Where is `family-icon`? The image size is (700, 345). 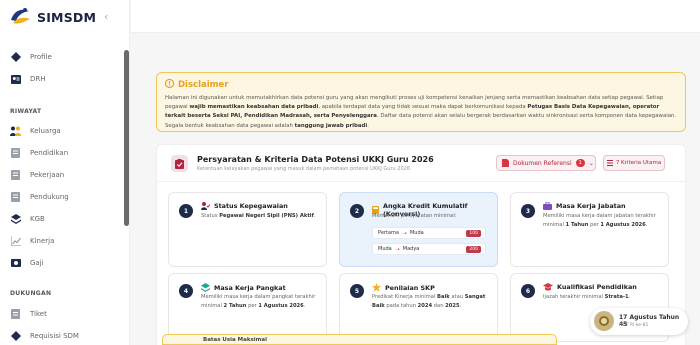 family-icon is located at coordinates (15, 131).